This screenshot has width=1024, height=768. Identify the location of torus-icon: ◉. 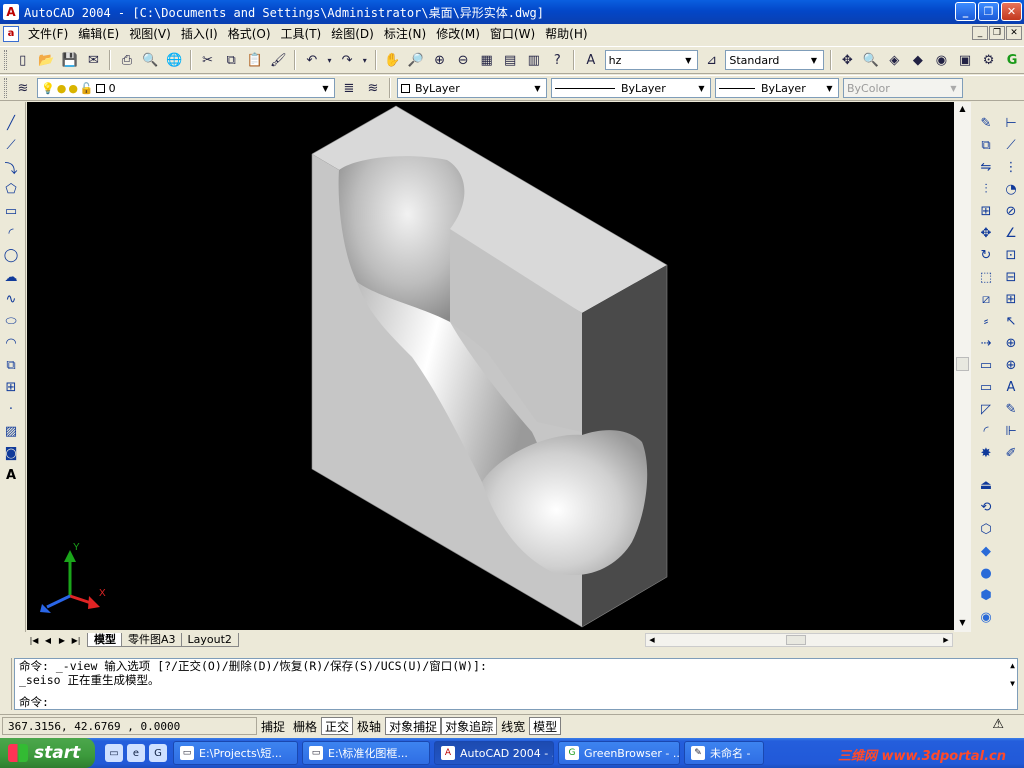
(986, 617).